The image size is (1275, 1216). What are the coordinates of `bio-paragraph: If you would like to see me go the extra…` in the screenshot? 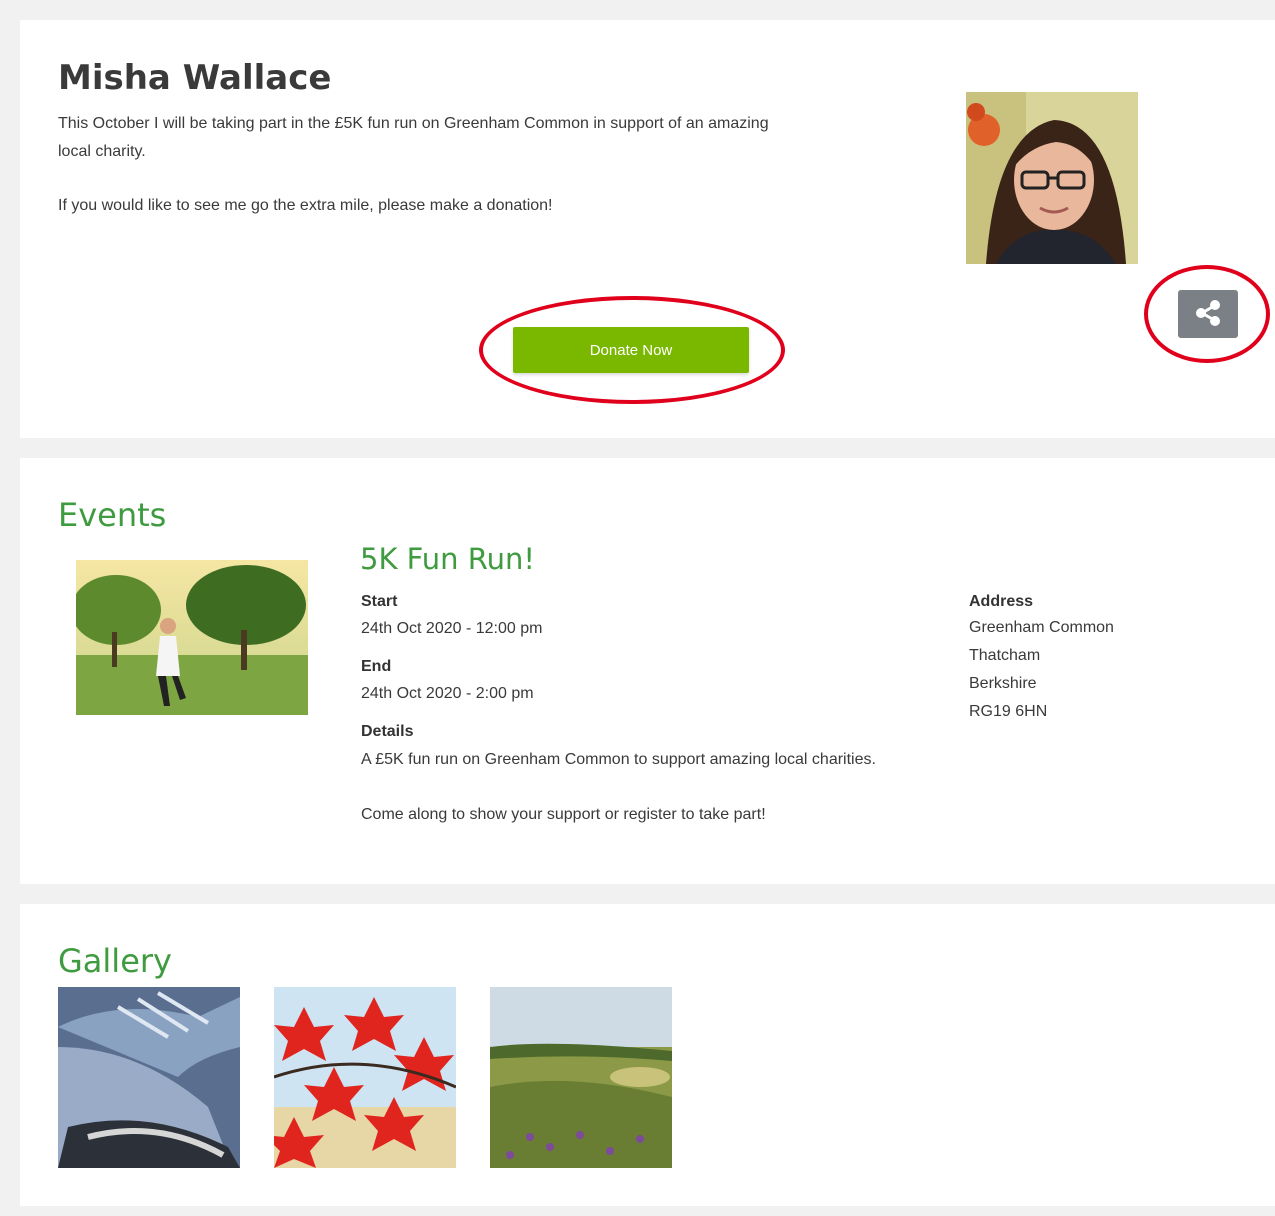 It's located at (305, 205).